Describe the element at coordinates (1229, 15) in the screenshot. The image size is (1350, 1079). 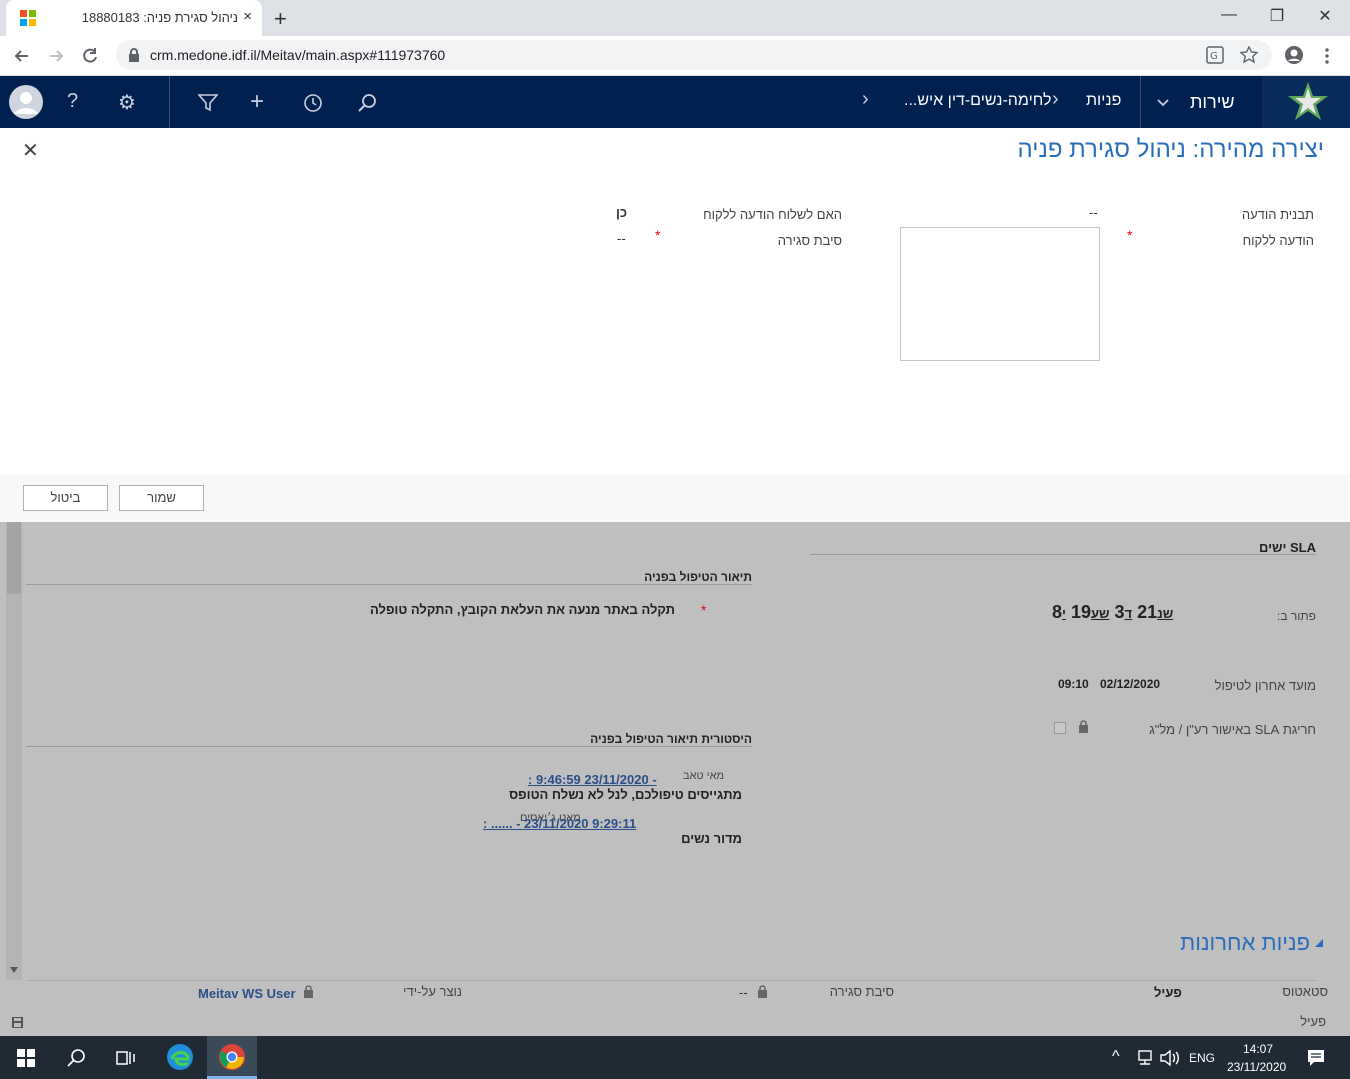
I see `minimize-button: —` at that location.